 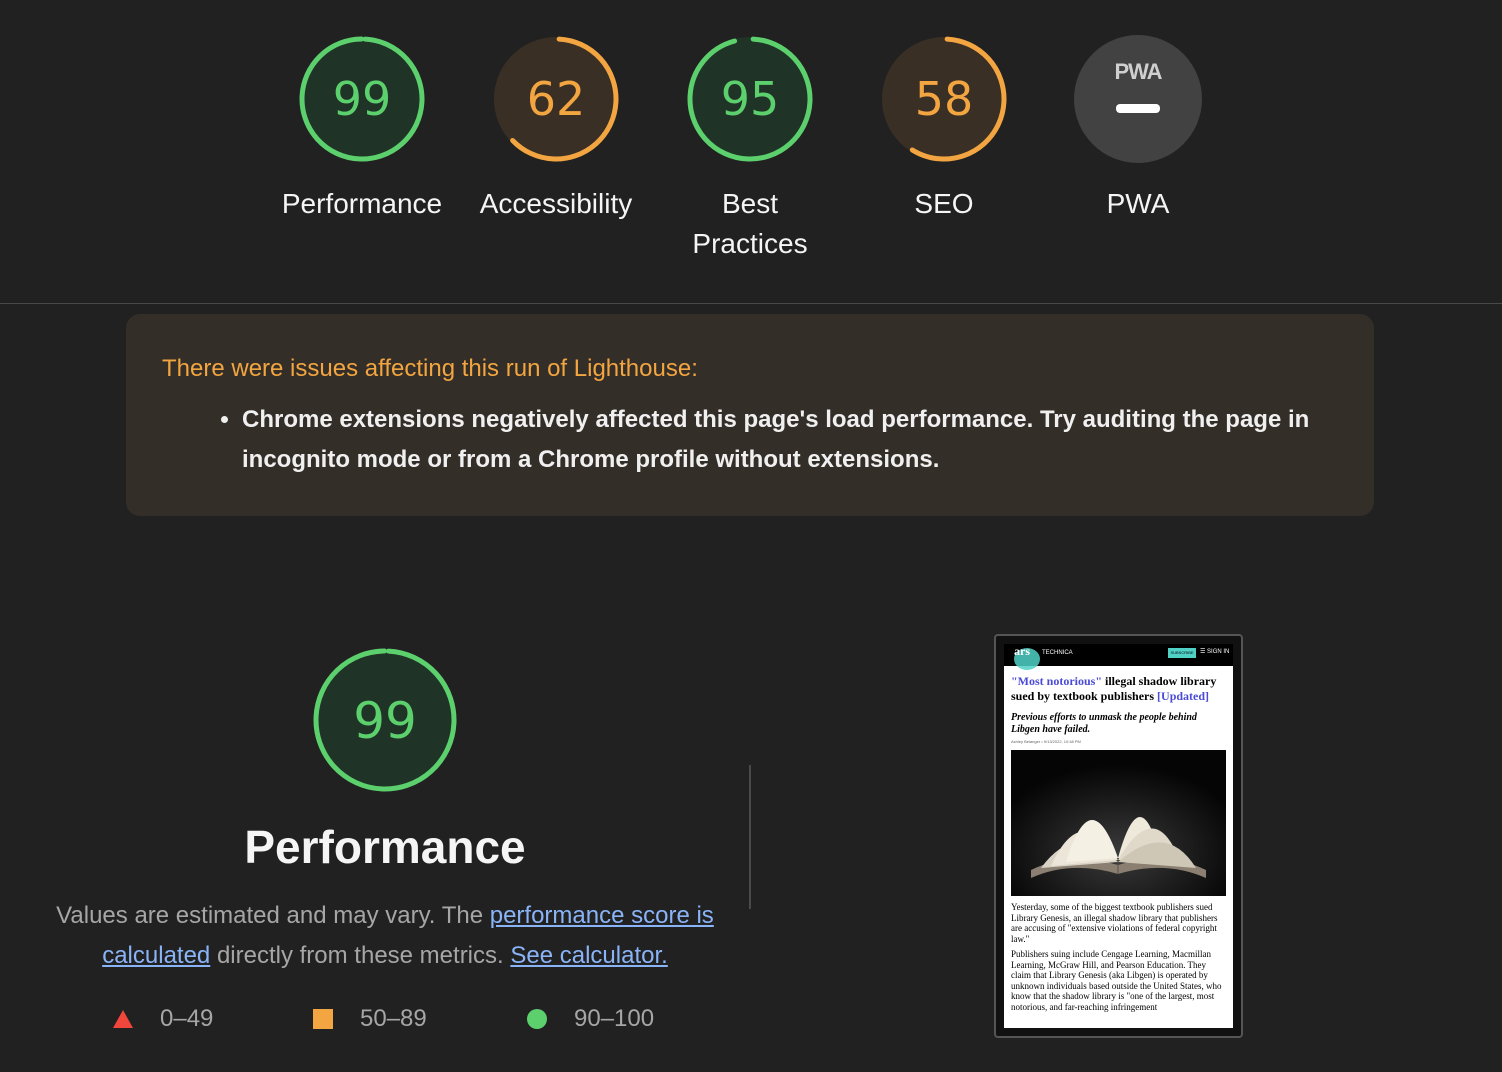 I want to click on legend-fail: 0–49, so click(x=162, y=1019).